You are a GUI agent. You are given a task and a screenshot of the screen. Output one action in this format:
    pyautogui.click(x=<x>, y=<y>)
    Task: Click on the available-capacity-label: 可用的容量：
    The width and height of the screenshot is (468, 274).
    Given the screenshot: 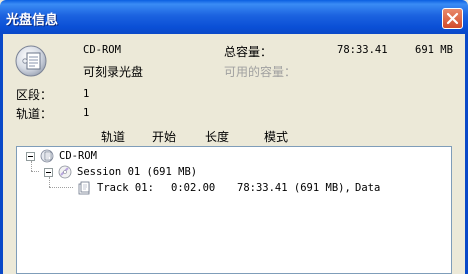 What is the action you would take?
    pyautogui.click(x=260, y=72)
    